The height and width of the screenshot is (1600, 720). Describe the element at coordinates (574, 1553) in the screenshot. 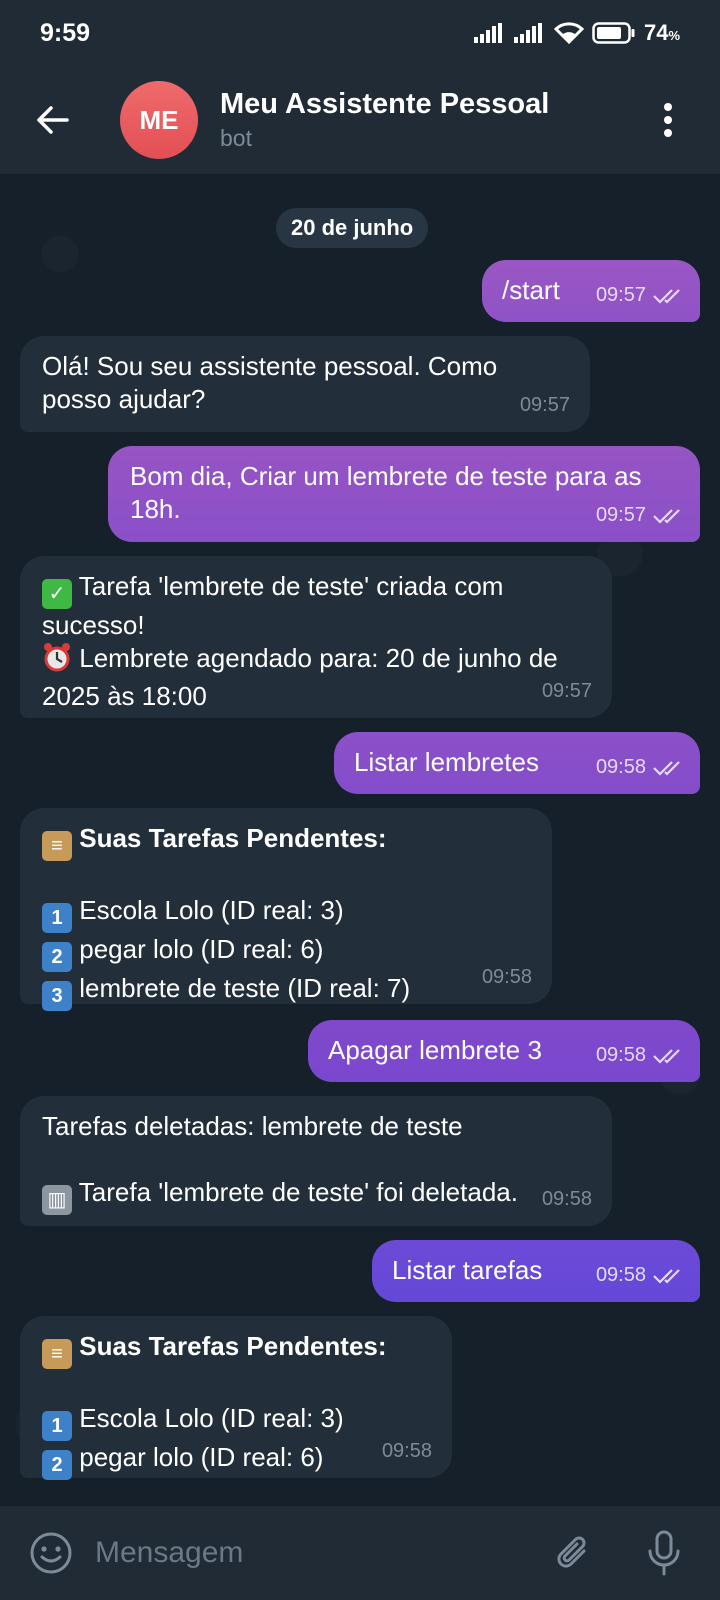

I see `paperclip-icon` at that location.